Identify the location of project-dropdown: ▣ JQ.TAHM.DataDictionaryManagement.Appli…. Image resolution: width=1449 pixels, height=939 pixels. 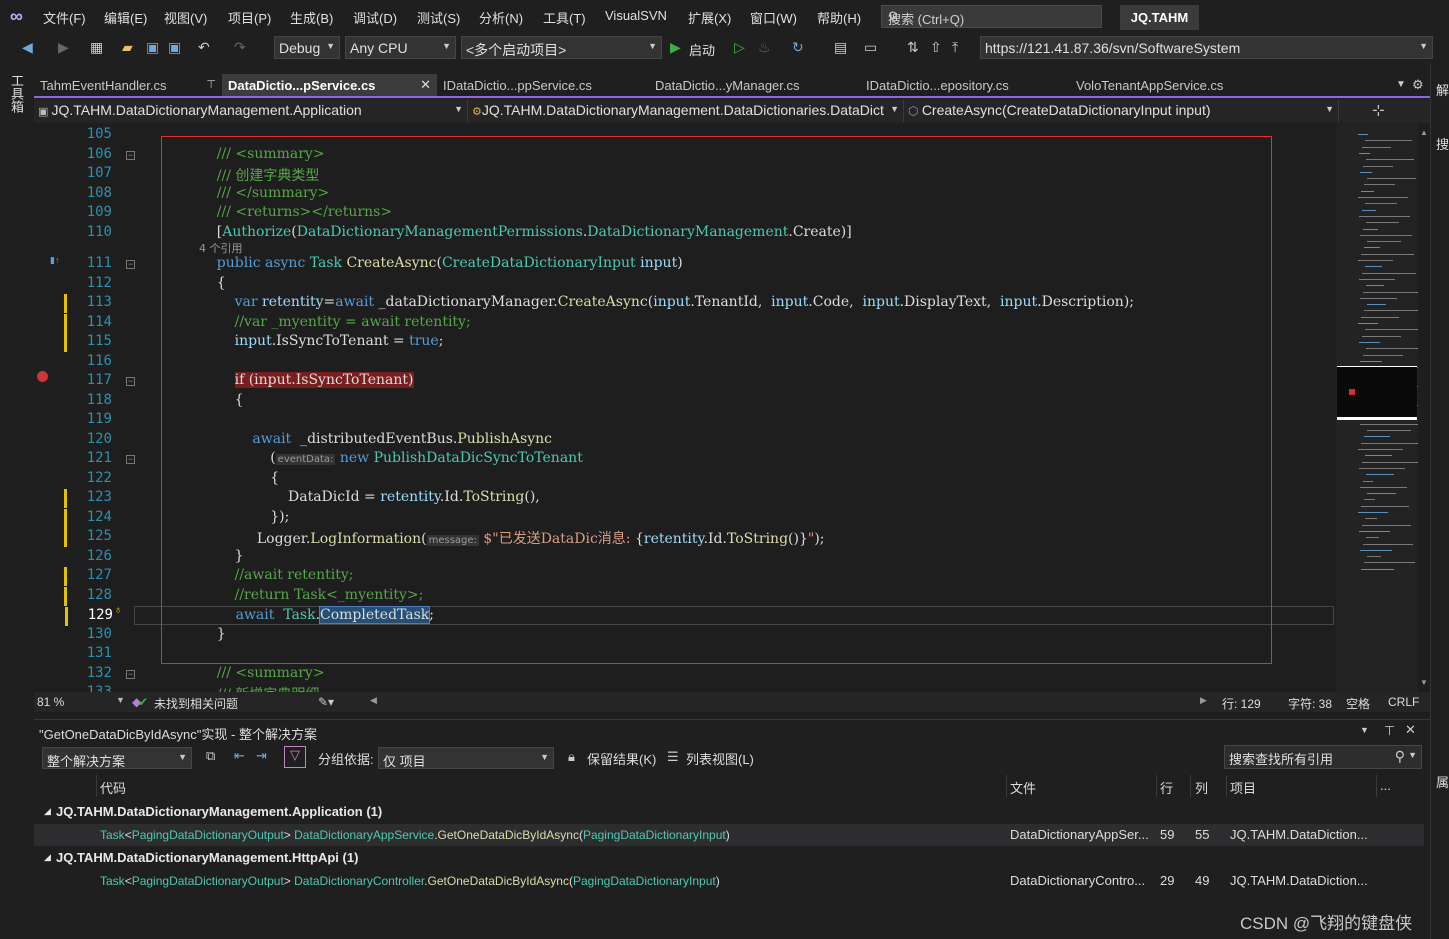
(251, 111).